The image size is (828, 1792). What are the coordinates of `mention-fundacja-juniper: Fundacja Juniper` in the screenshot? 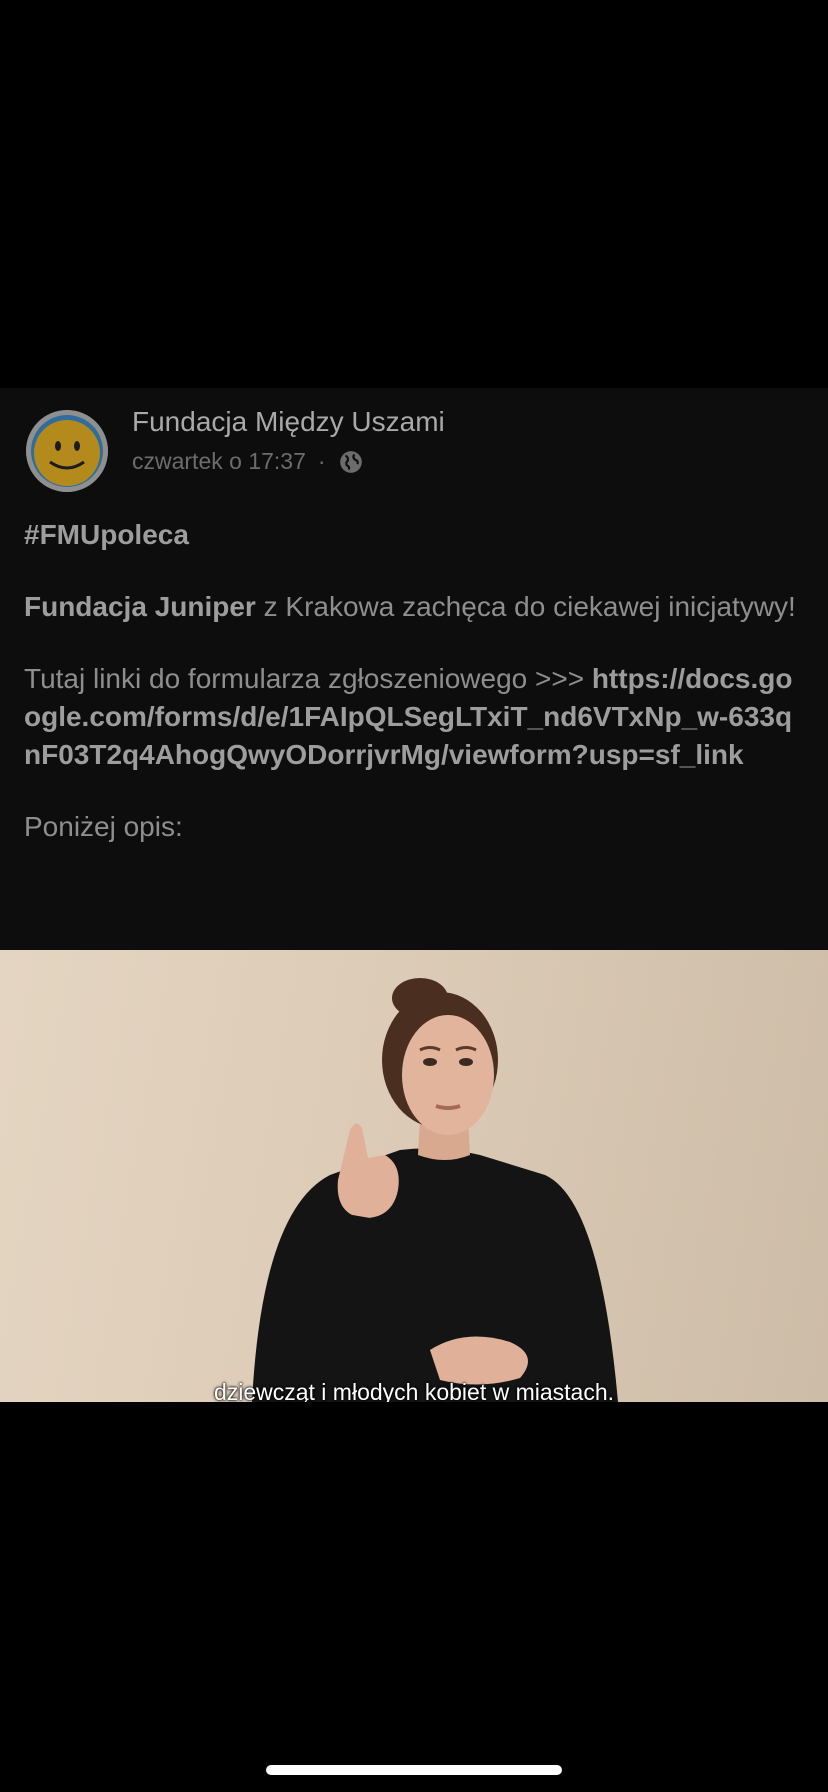 It's located at (140, 606).